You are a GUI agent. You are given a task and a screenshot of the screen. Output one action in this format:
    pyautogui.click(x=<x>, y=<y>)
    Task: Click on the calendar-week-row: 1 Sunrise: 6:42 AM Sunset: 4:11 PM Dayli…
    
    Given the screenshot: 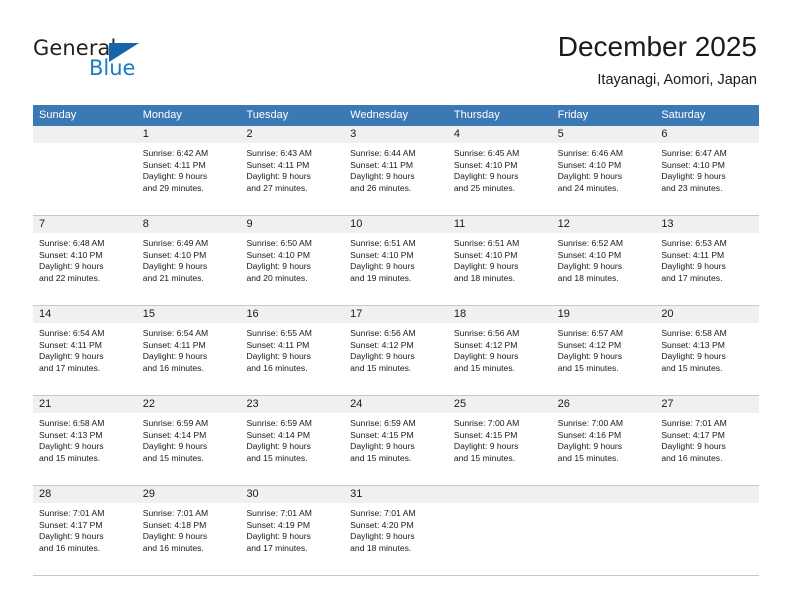 What is the action you would take?
    pyautogui.click(x=396, y=171)
    